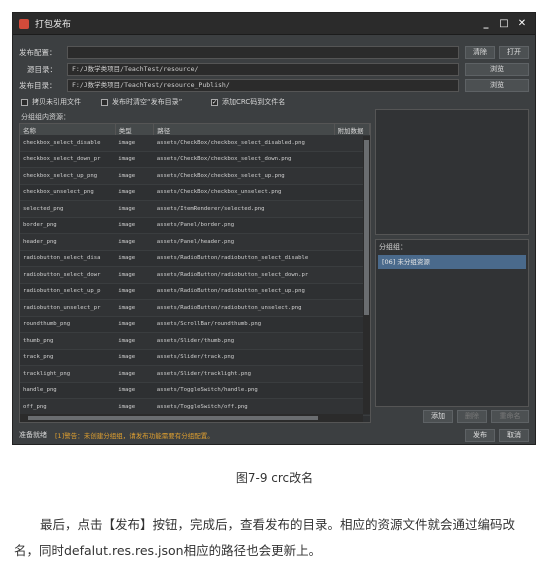 The width and height of the screenshot is (549, 577). What do you see at coordinates (244, 209) in the screenshot?
I see `cell-path: assets/ItemRenderer/selected.png` at bounding box center [244, 209].